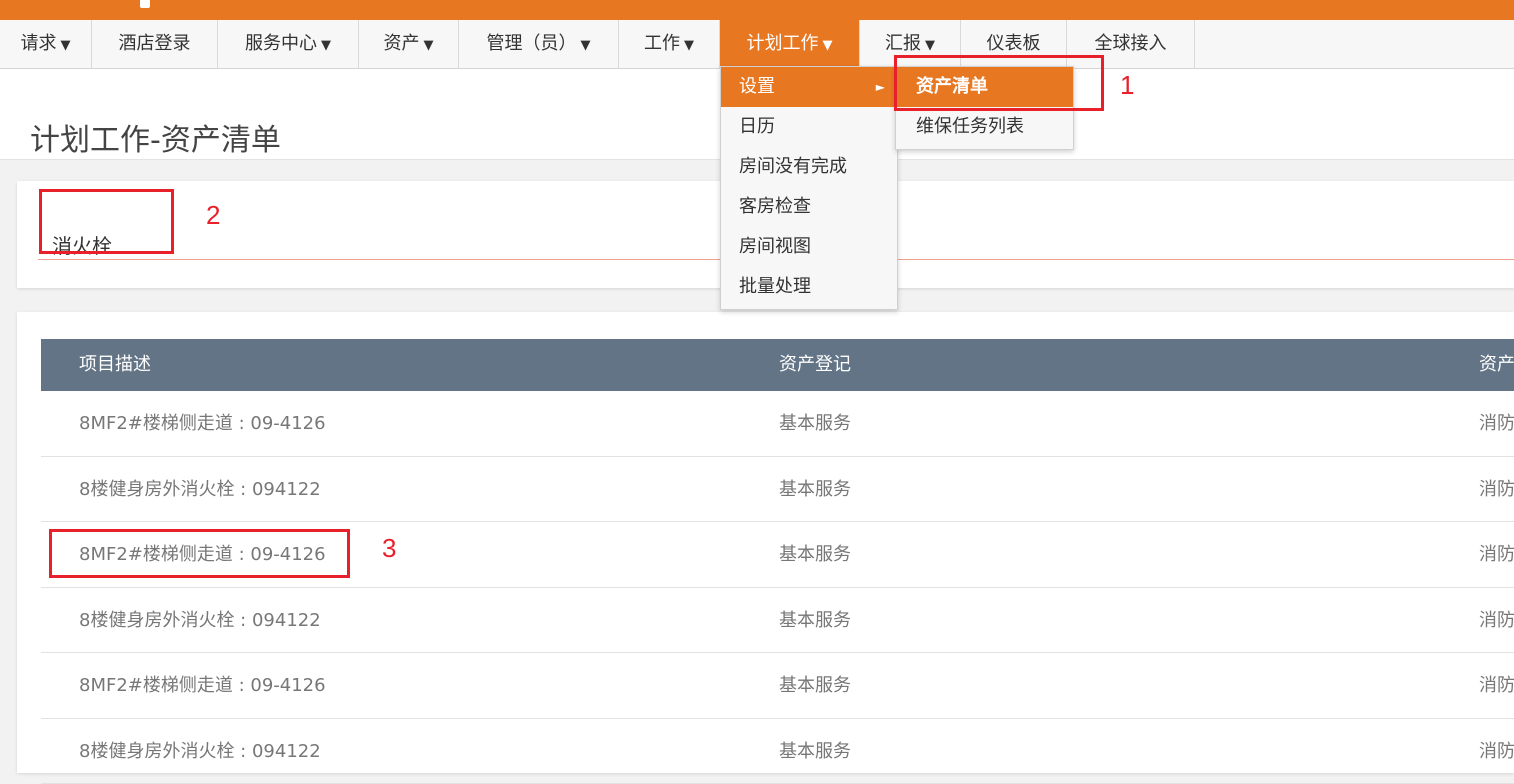 The height and width of the screenshot is (784, 1514). Describe the element at coordinates (115, 365) in the screenshot. I see `column-header-description: 项目描述` at that location.